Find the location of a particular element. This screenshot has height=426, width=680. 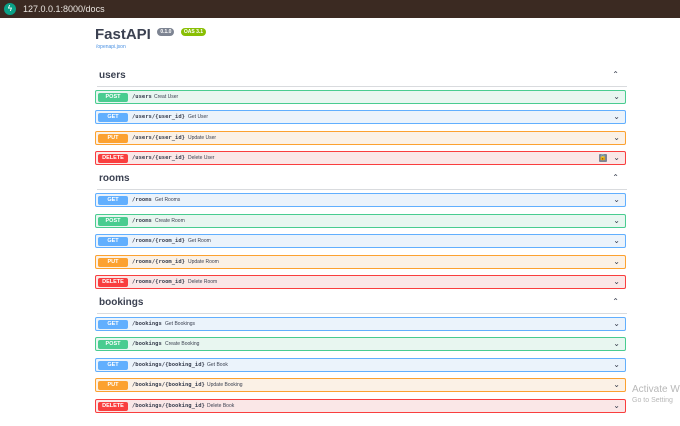

api-header: FastAPI 0.1.0 OAS 3.1 is located at coordinates (151, 35).